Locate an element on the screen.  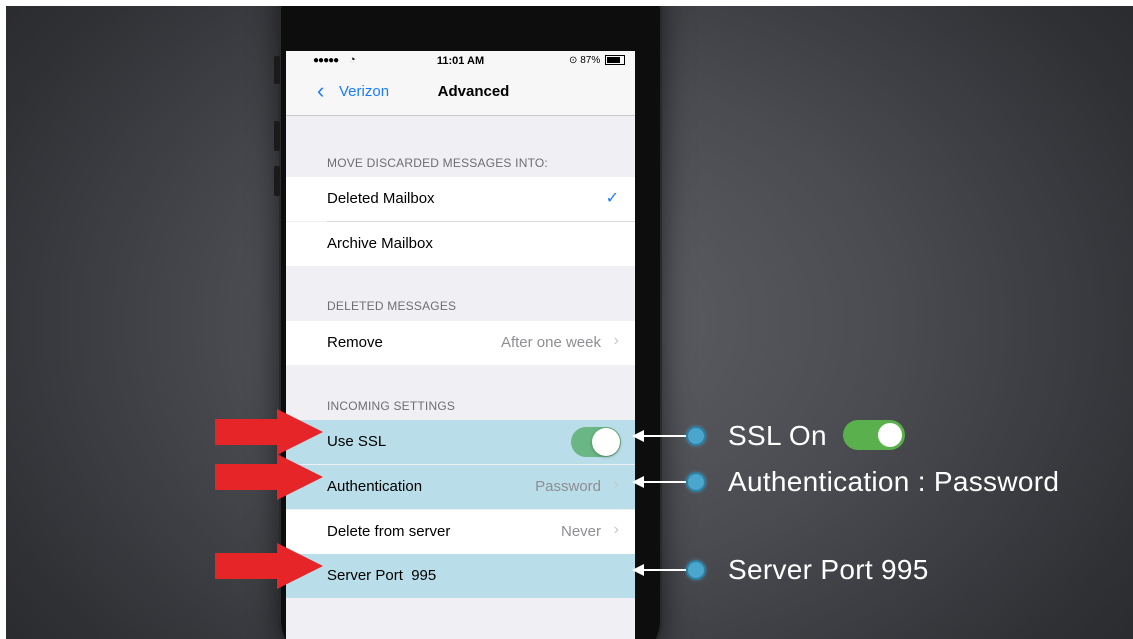
section-header-discard: MOVE DISCARDED MESSAGES INTO: is located at coordinates (437, 163).